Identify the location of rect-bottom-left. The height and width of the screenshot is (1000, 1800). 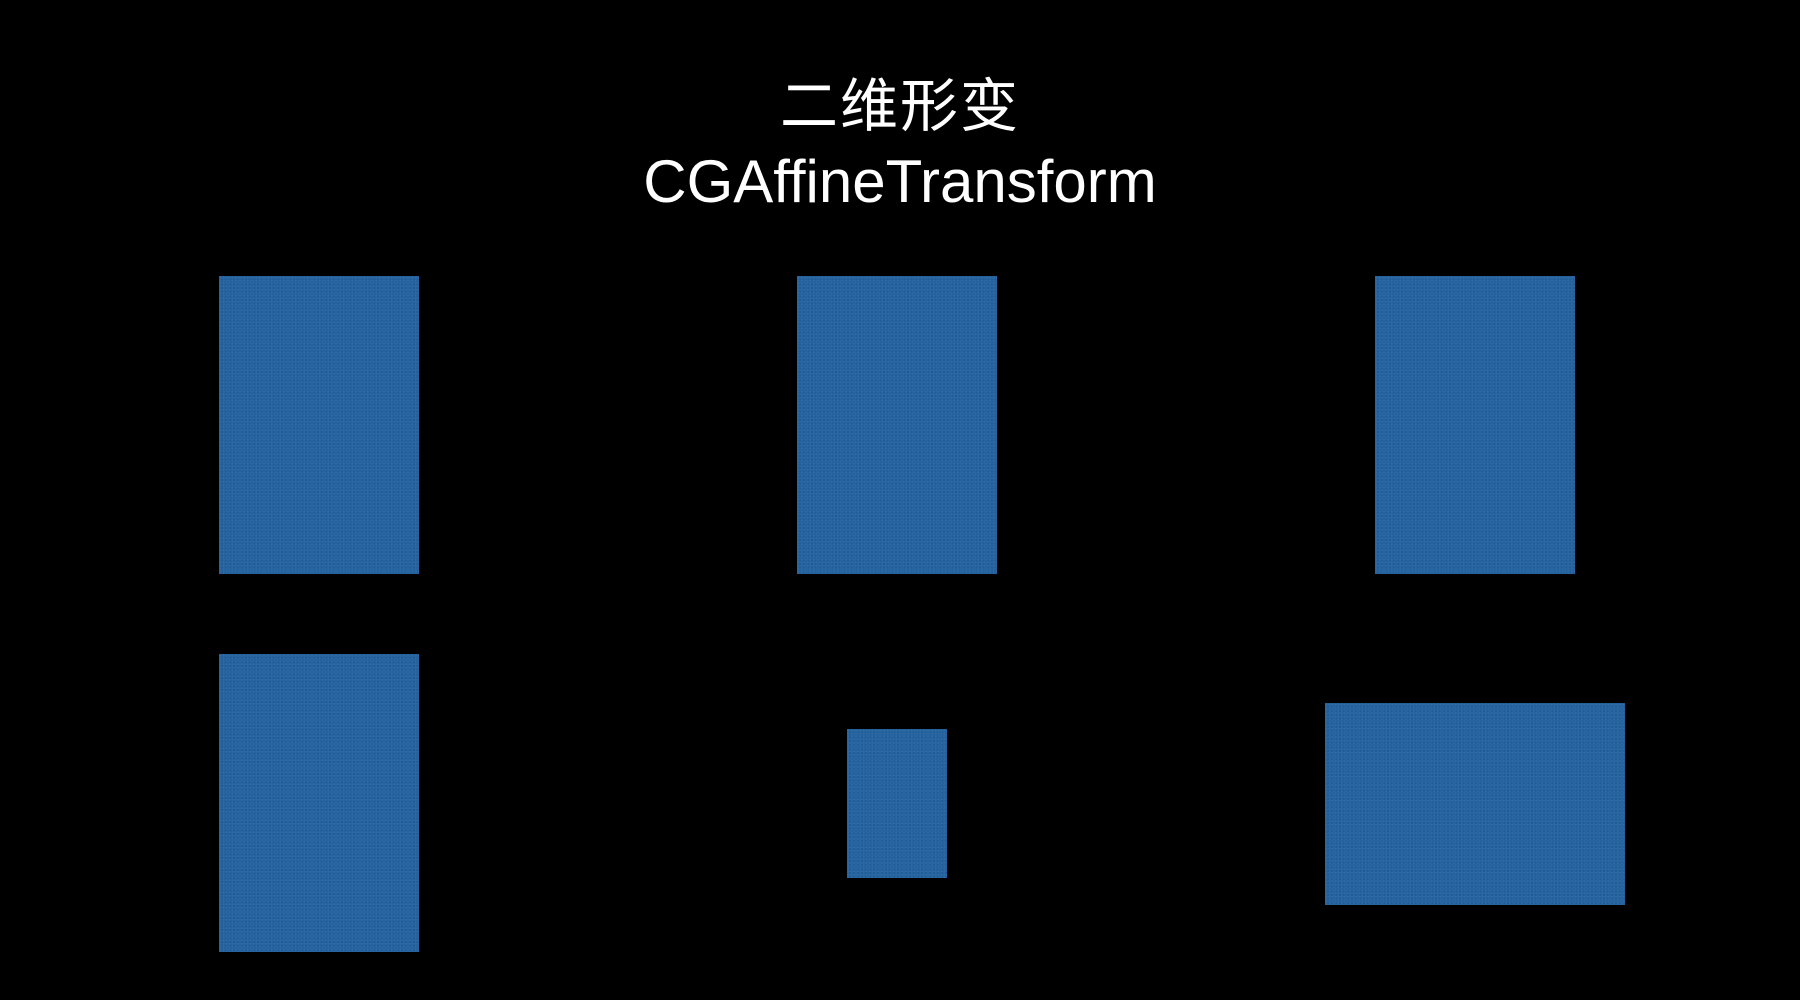
(319, 803).